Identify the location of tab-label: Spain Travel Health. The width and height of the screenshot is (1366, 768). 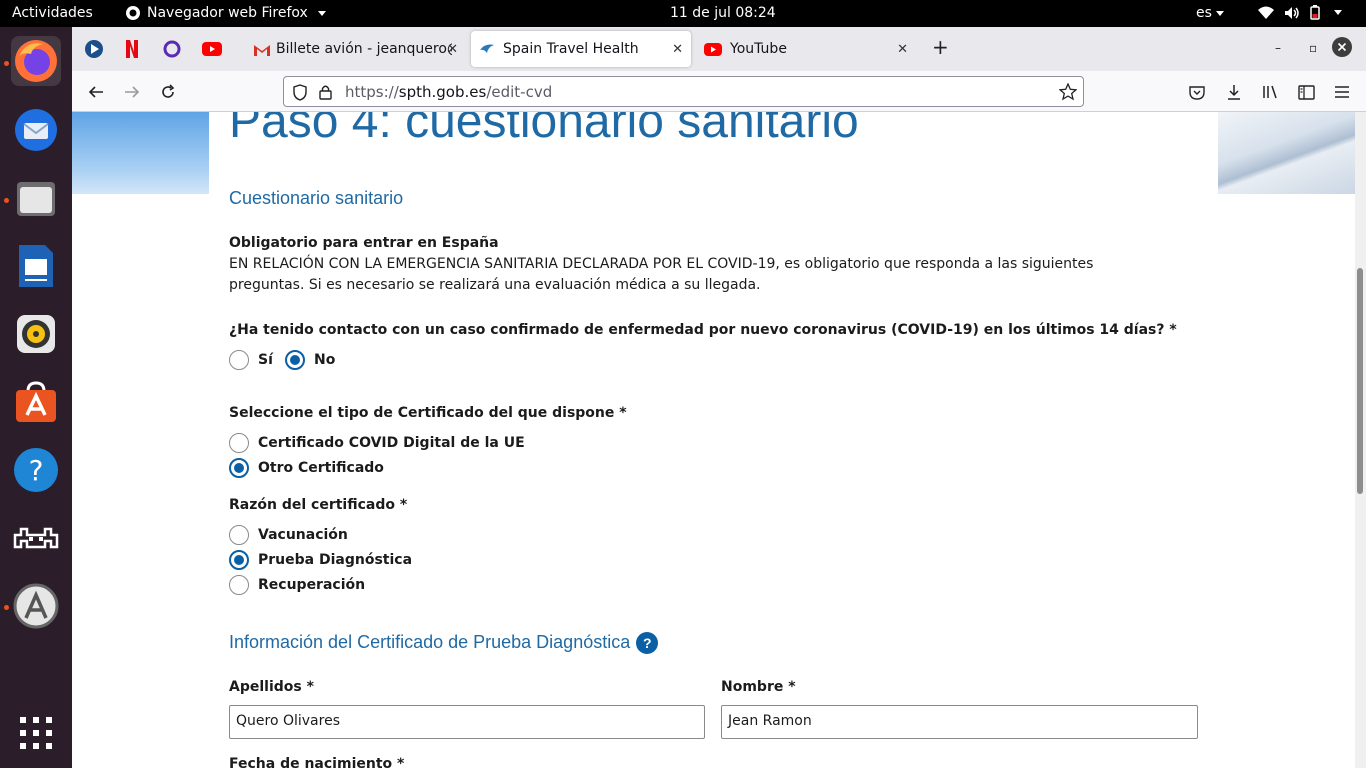
(571, 49).